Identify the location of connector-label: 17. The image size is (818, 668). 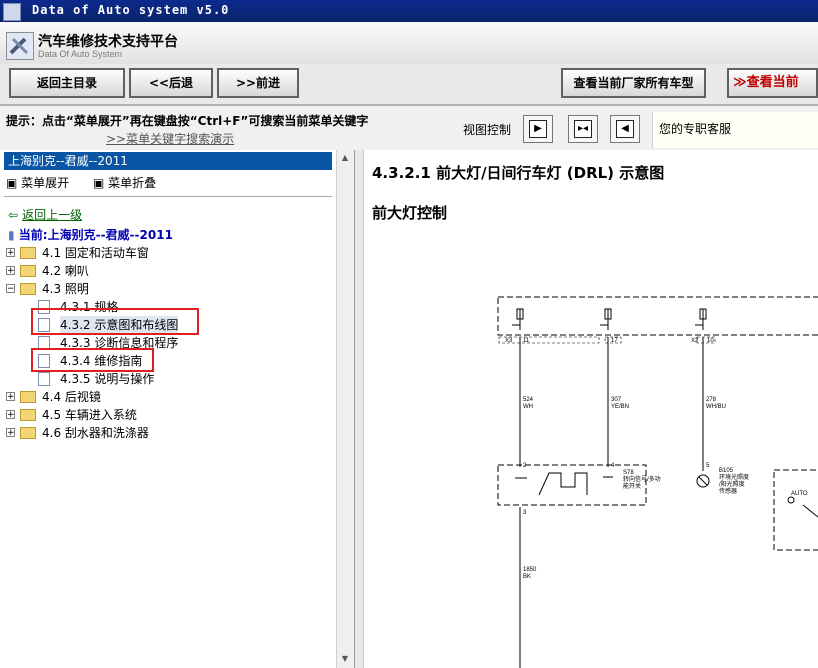
(614, 341).